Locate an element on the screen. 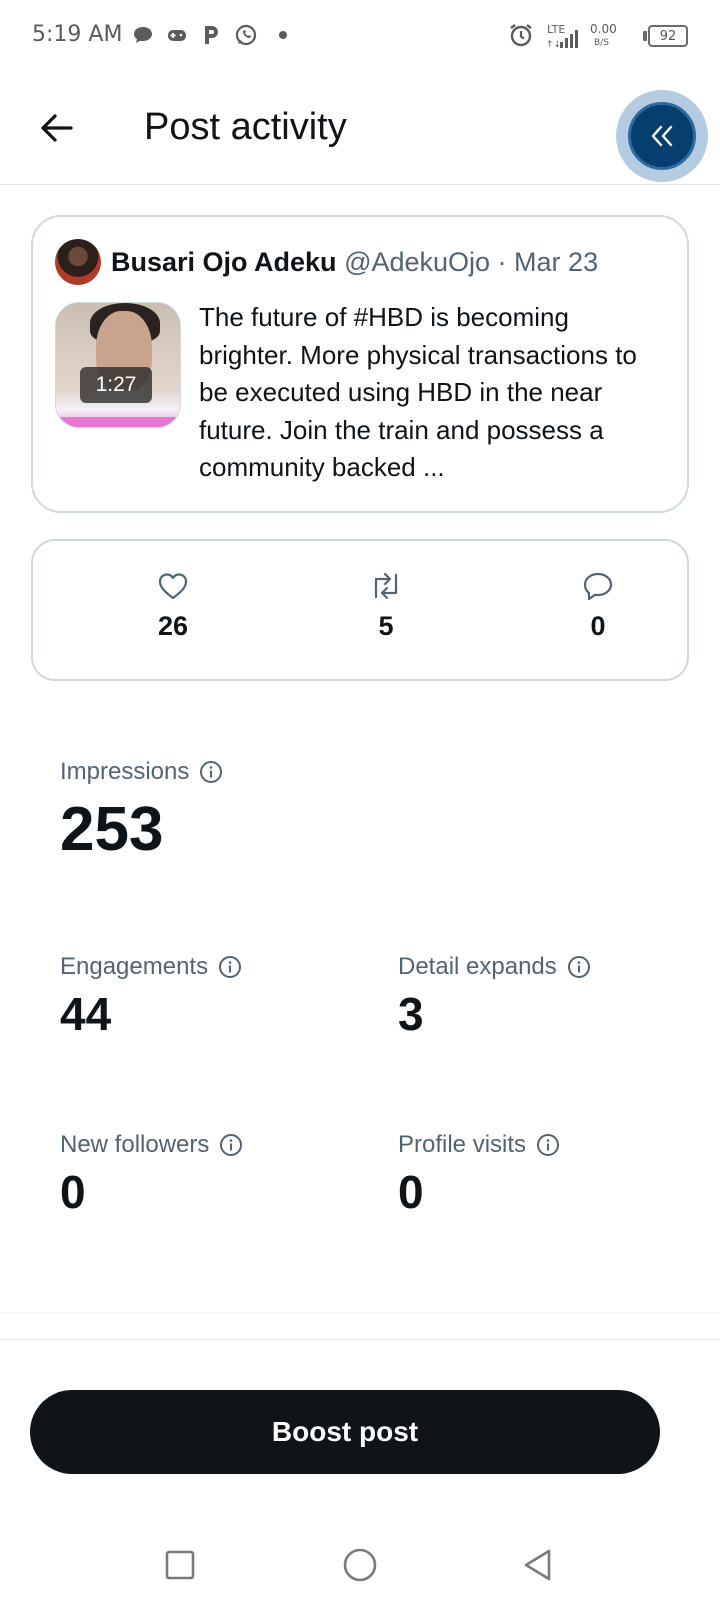 This screenshot has width=720, height=1612. profile-visits-label: Profile visits is located at coordinates (462, 1144).